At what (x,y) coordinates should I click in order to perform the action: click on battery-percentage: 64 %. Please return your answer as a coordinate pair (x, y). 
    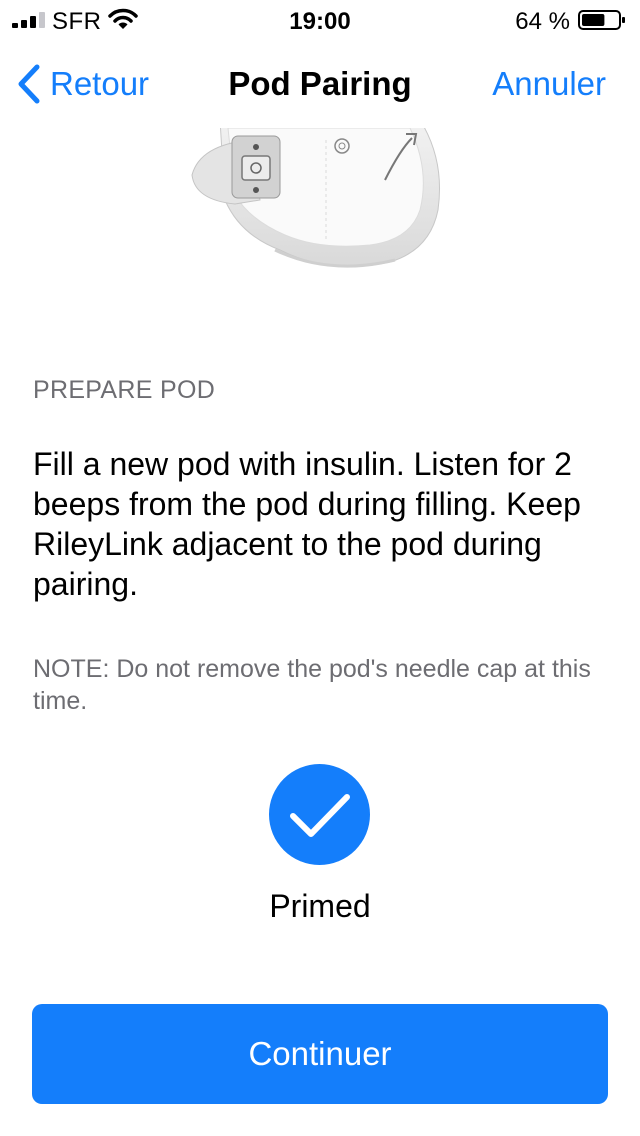
    Looking at the image, I should click on (542, 21).